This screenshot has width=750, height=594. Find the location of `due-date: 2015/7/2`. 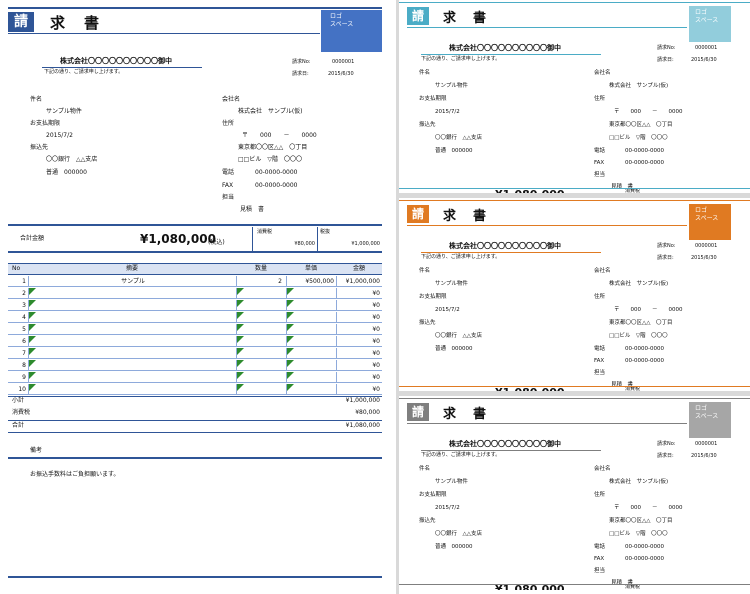

due-date: 2015/7/2 is located at coordinates (59, 135).